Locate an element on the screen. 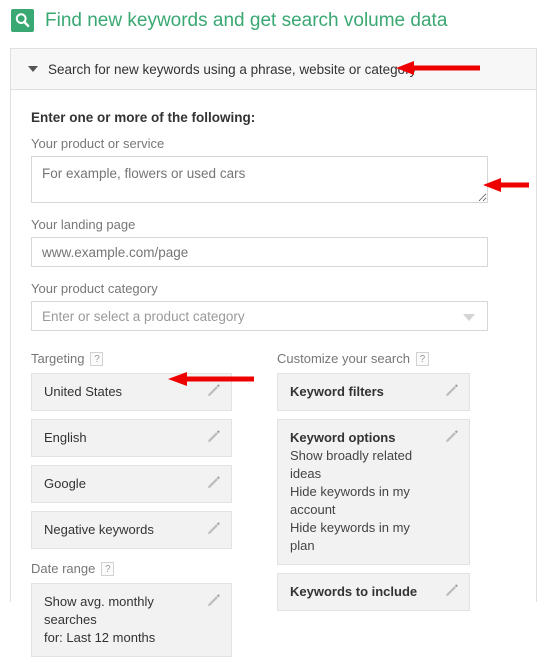 This screenshot has width=546, height=665. caret-down-icon is located at coordinates (469, 317).